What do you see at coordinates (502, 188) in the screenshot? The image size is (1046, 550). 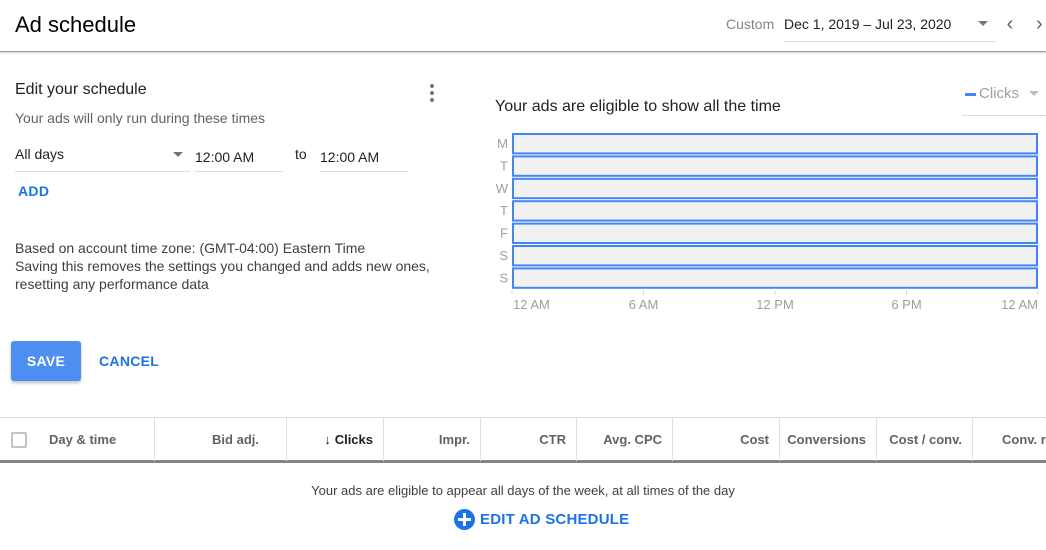 I see `day-label: W` at bounding box center [502, 188].